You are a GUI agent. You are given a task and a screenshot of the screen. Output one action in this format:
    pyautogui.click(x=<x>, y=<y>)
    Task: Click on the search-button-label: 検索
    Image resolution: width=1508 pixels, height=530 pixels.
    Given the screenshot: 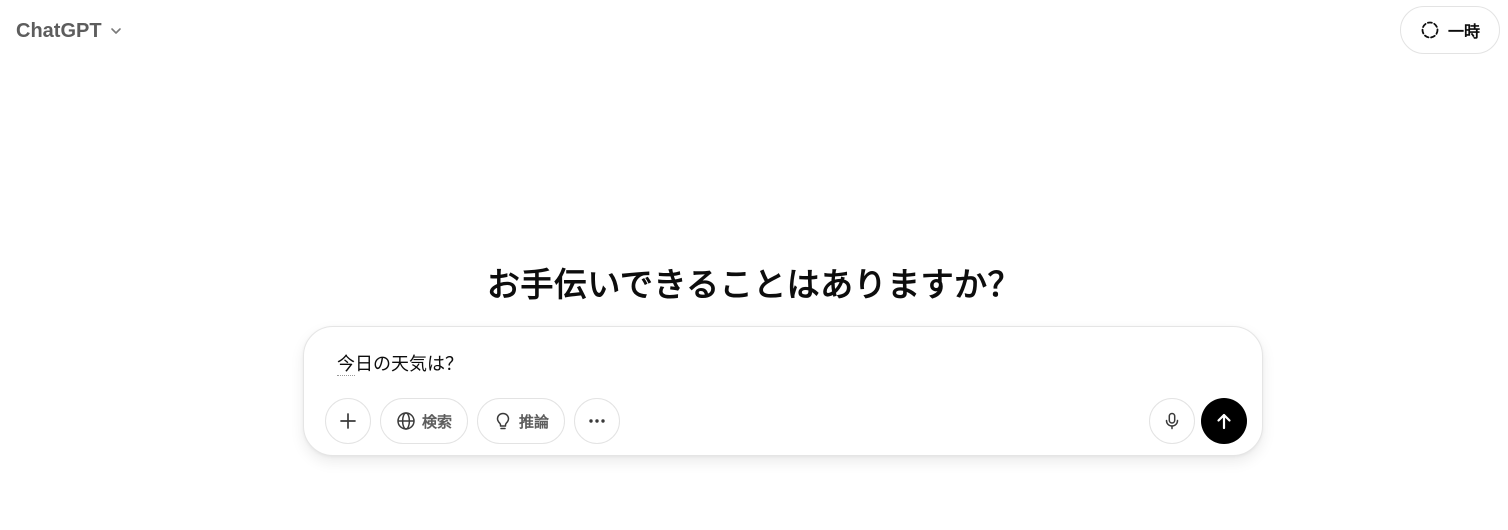 What is the action you would take?
    pyautogui.click(x=436, y=421)
    